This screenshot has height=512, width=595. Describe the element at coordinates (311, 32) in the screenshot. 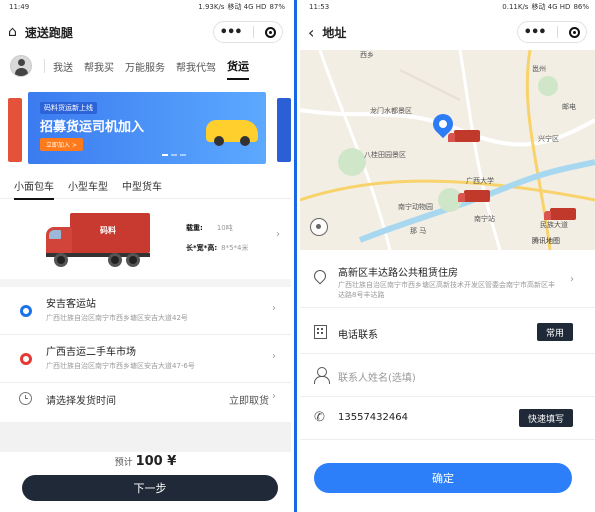

I see `back-arrow-icon: ‹` at that location.